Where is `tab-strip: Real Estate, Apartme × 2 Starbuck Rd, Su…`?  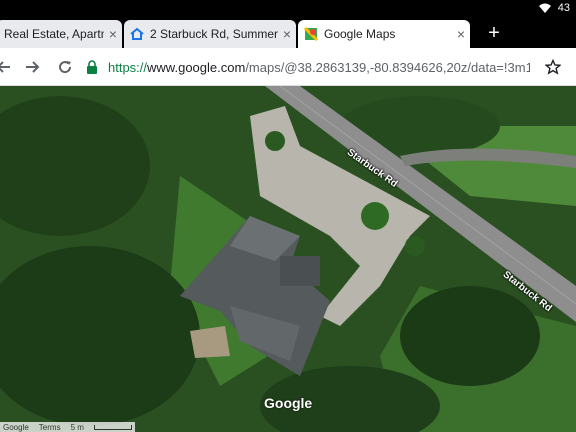
tab-strip: Real Estate, Apartme × 2 Starbuck Rd, Su… is located at coordinates (288, 33).